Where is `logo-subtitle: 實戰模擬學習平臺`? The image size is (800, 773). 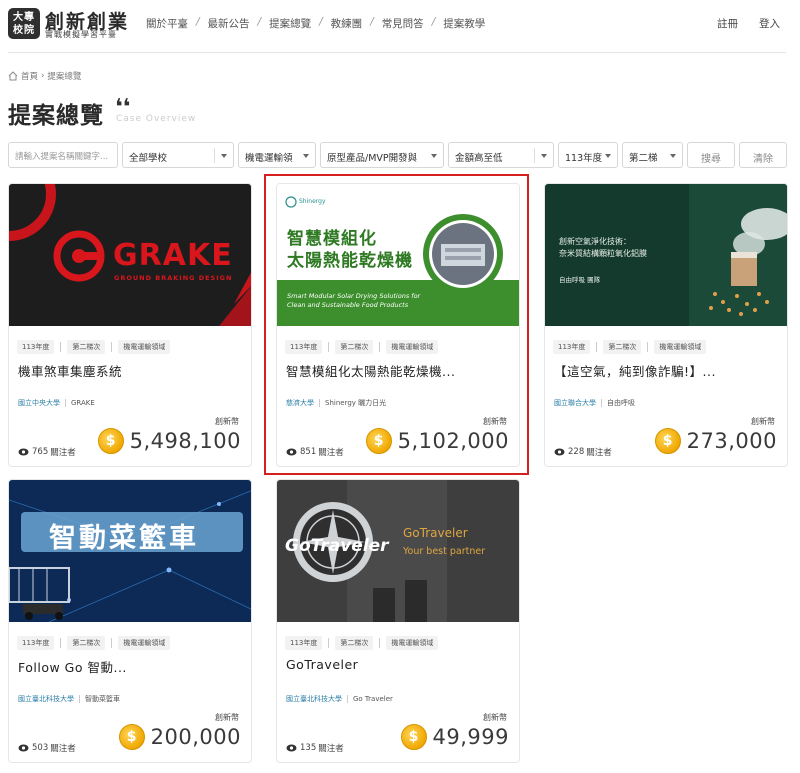
logo-subtitle: 實戰模擬學習平臺 is located at coordinates (81, 34).